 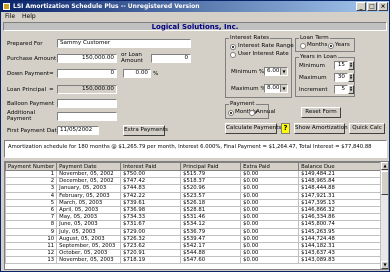 What do you see at coordinates (367, 128) in the screenshot?
I see `quick-calc-button: Quick Calc` at bounding box center [367, 128].